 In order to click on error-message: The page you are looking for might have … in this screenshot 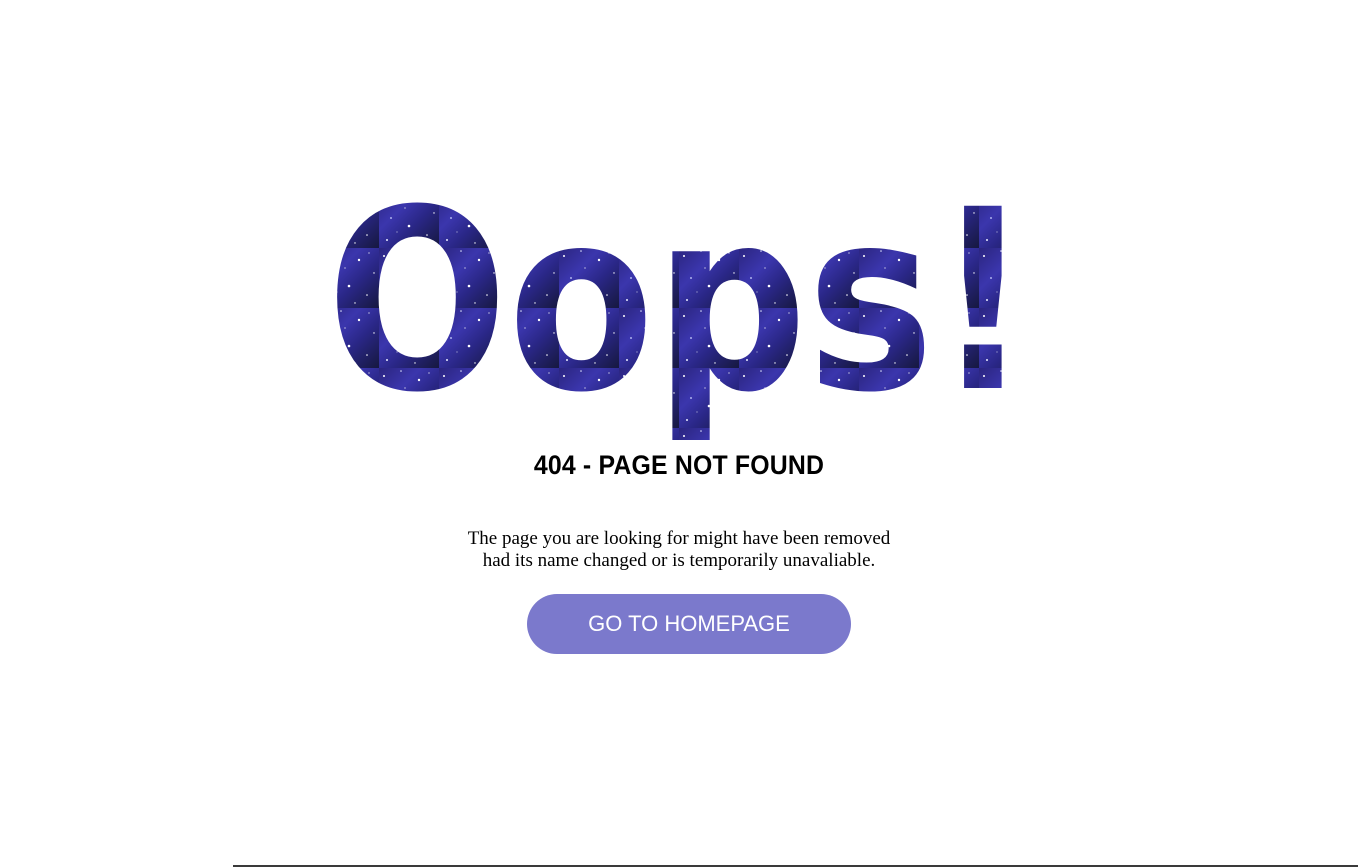, I will do `click(679, 550)`.